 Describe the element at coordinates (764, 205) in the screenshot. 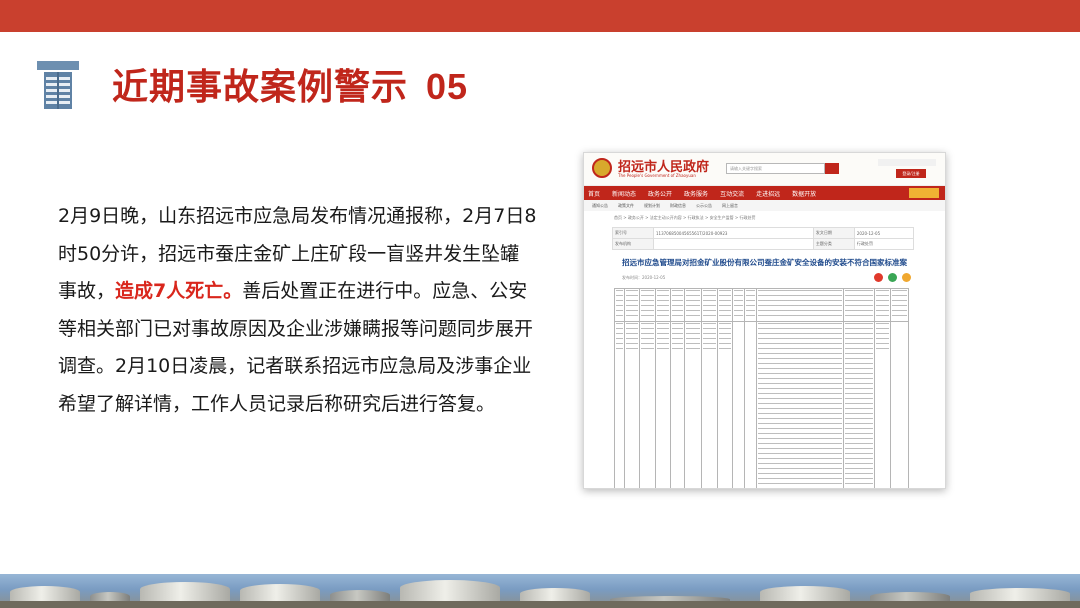

I see `gov-sub-nav: 通知公告 政策文件 规划计划 财政信息 公示公告 网上留言` at that location.